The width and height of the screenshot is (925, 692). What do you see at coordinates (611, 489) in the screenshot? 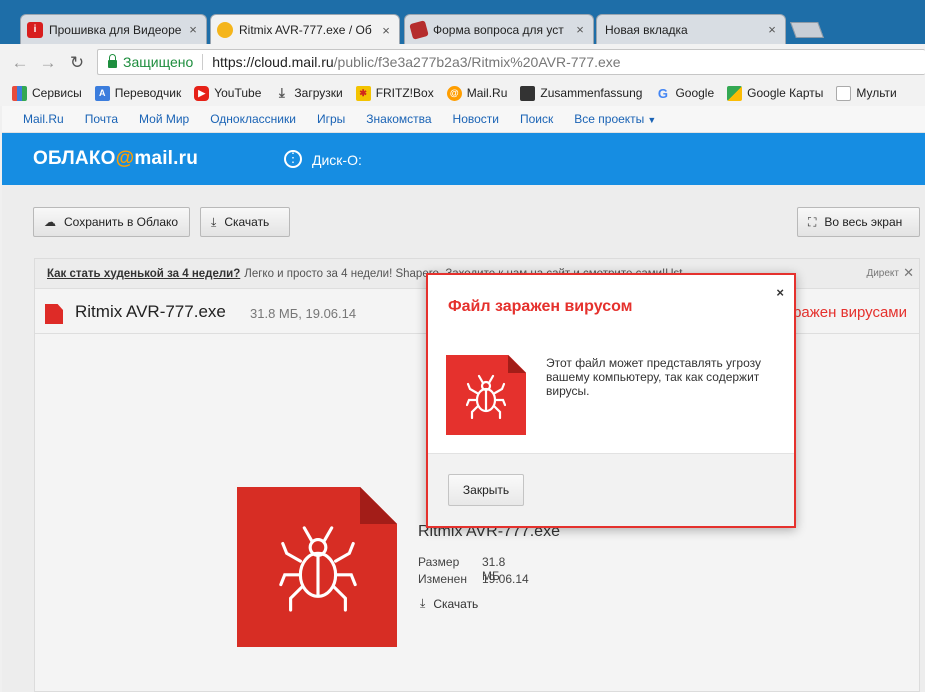
I see `dialog-footer: Закрыть` at bounding box center [611, 489].